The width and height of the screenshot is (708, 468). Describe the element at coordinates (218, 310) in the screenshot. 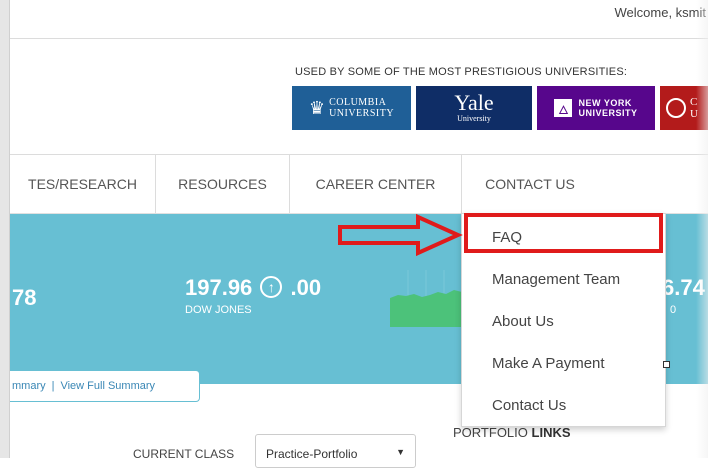

I see `dow-label: DOW JONES` at that location.